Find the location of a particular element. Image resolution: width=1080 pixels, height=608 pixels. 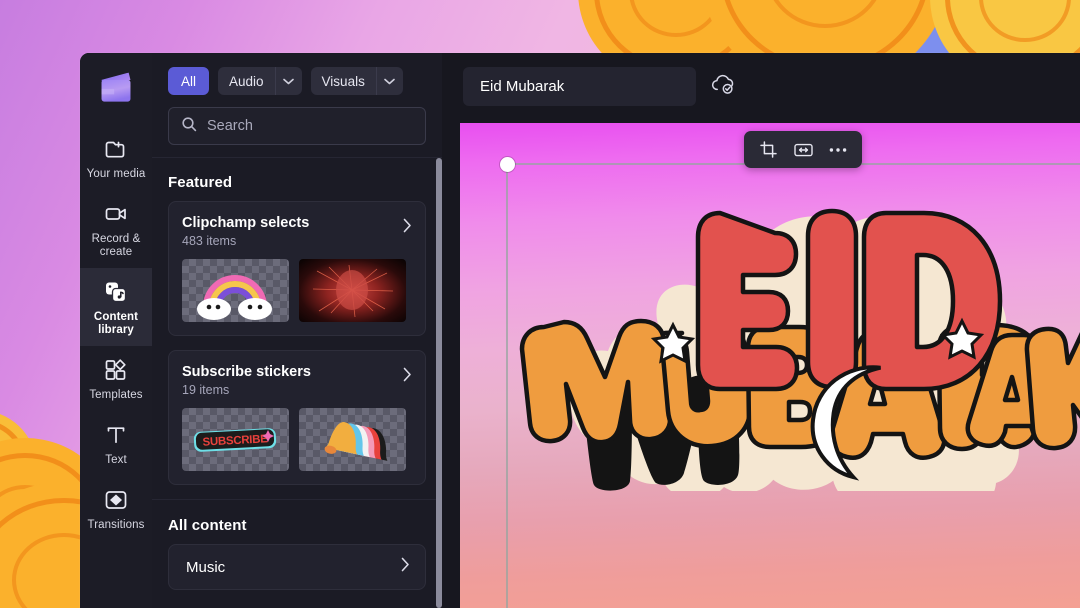

fit-width-icon is located at coordinates (803, 150).